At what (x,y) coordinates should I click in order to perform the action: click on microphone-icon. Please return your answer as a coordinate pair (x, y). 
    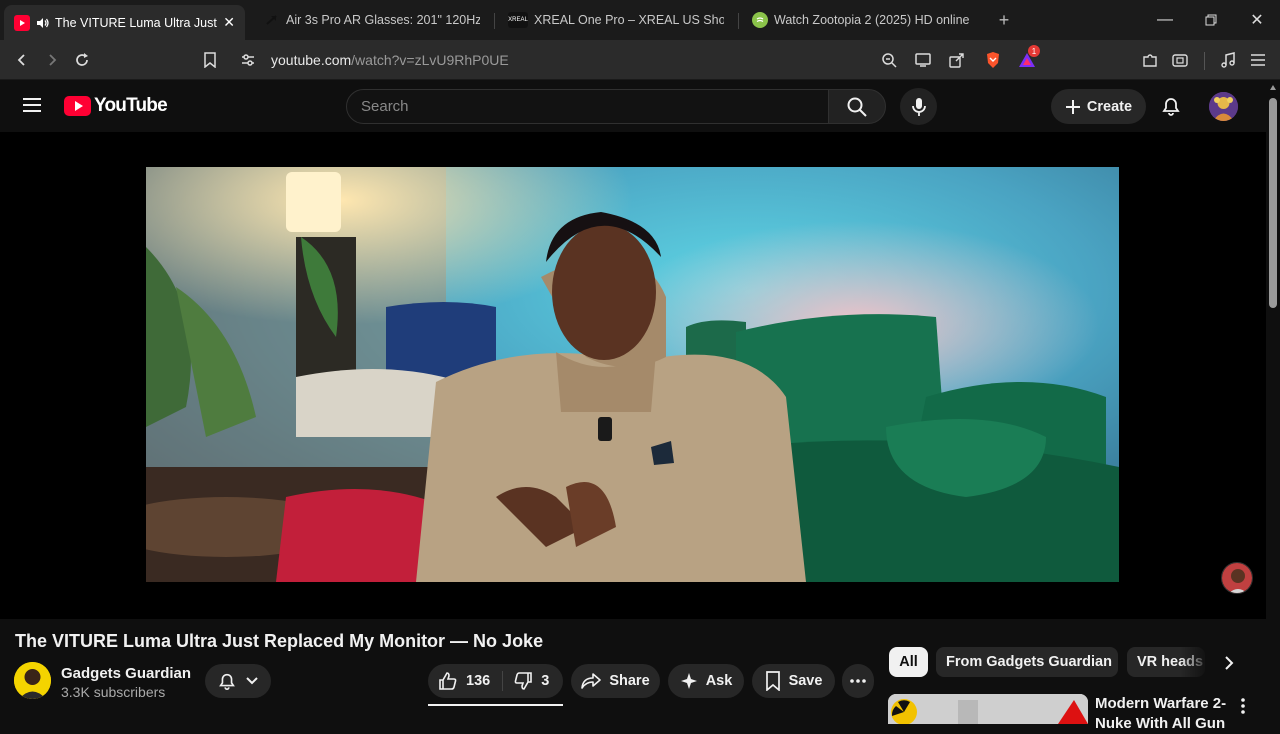
    Looking at the image, I should click on (918, 106).